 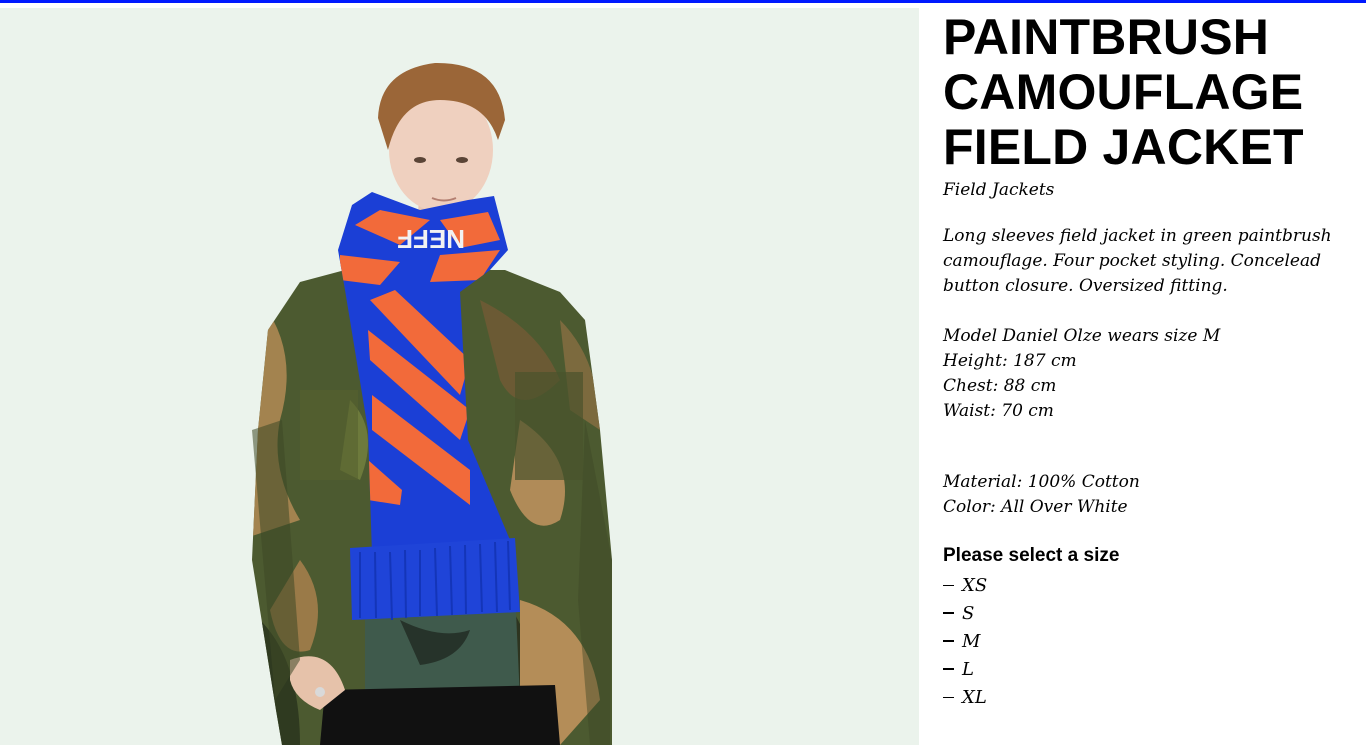 I want to click on product-title-line: CAMOUFLAGE, so click(x=1123, y=92).